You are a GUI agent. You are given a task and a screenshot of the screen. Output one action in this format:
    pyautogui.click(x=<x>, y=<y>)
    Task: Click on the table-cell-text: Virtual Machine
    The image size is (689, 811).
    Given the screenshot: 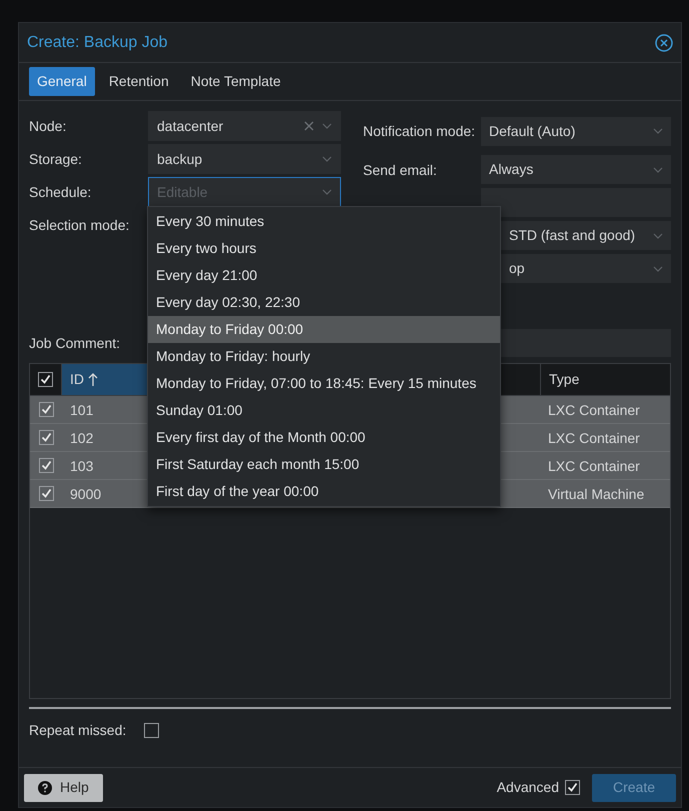 What is the action you would take?
    pyautogui.click(x=596, y=494)
    